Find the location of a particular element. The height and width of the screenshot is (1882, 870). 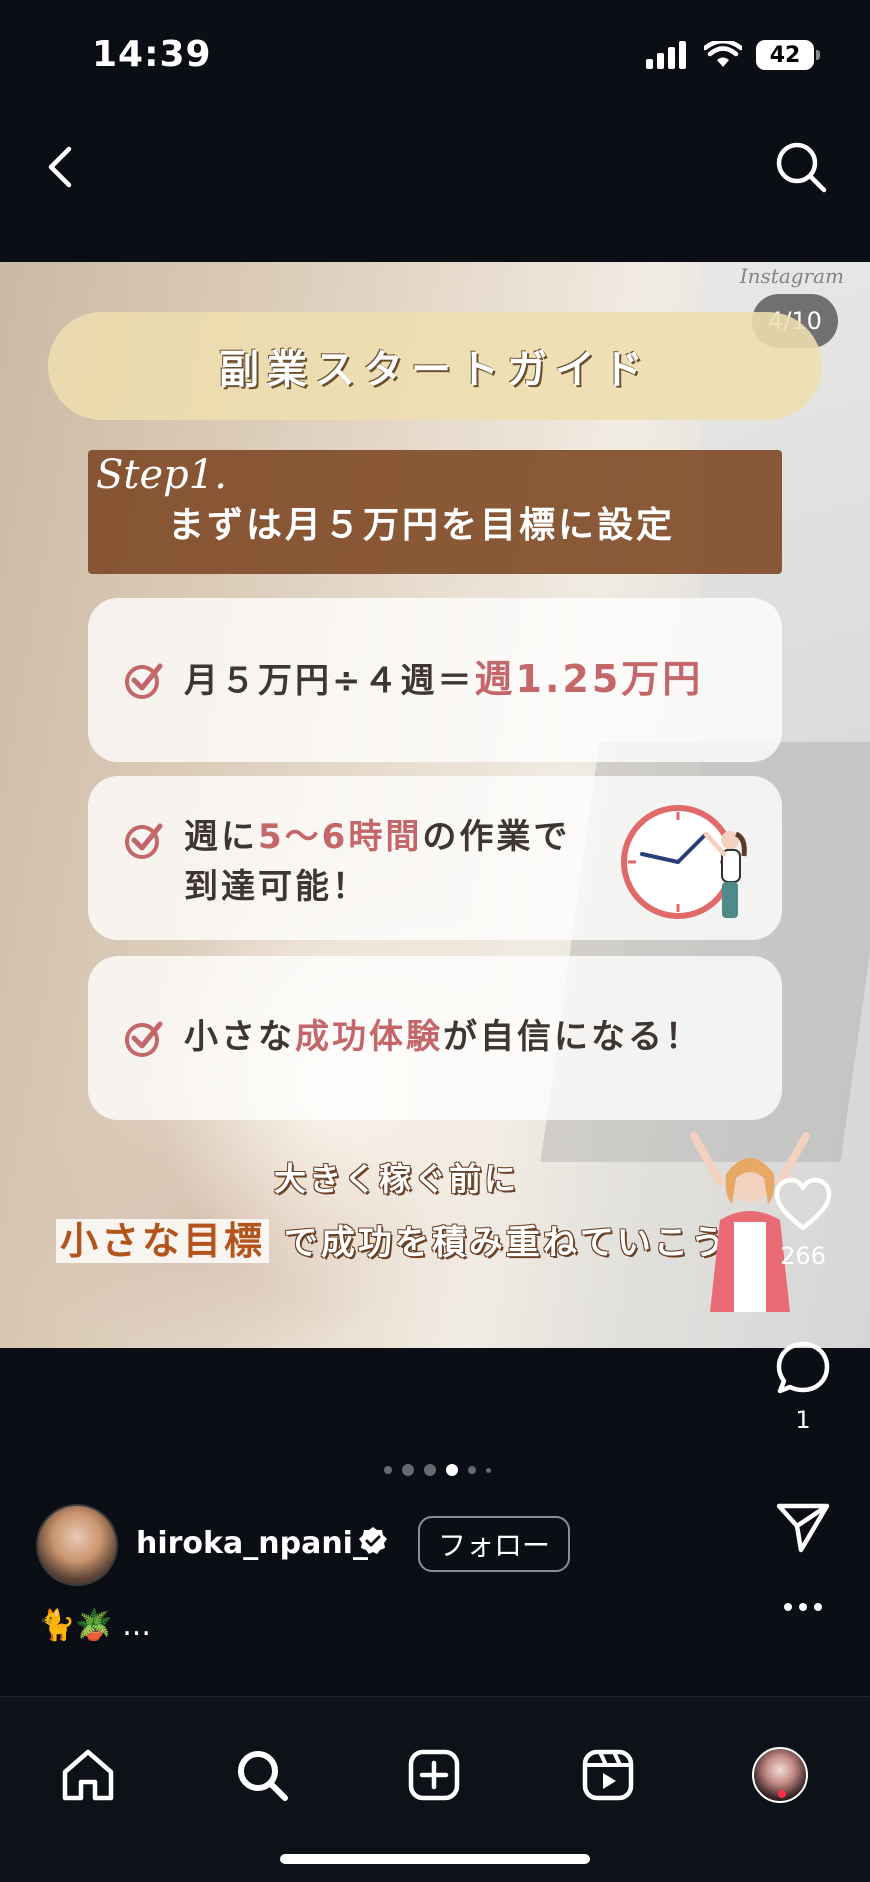

nav-home-button is located at coordinates (88, 1775).